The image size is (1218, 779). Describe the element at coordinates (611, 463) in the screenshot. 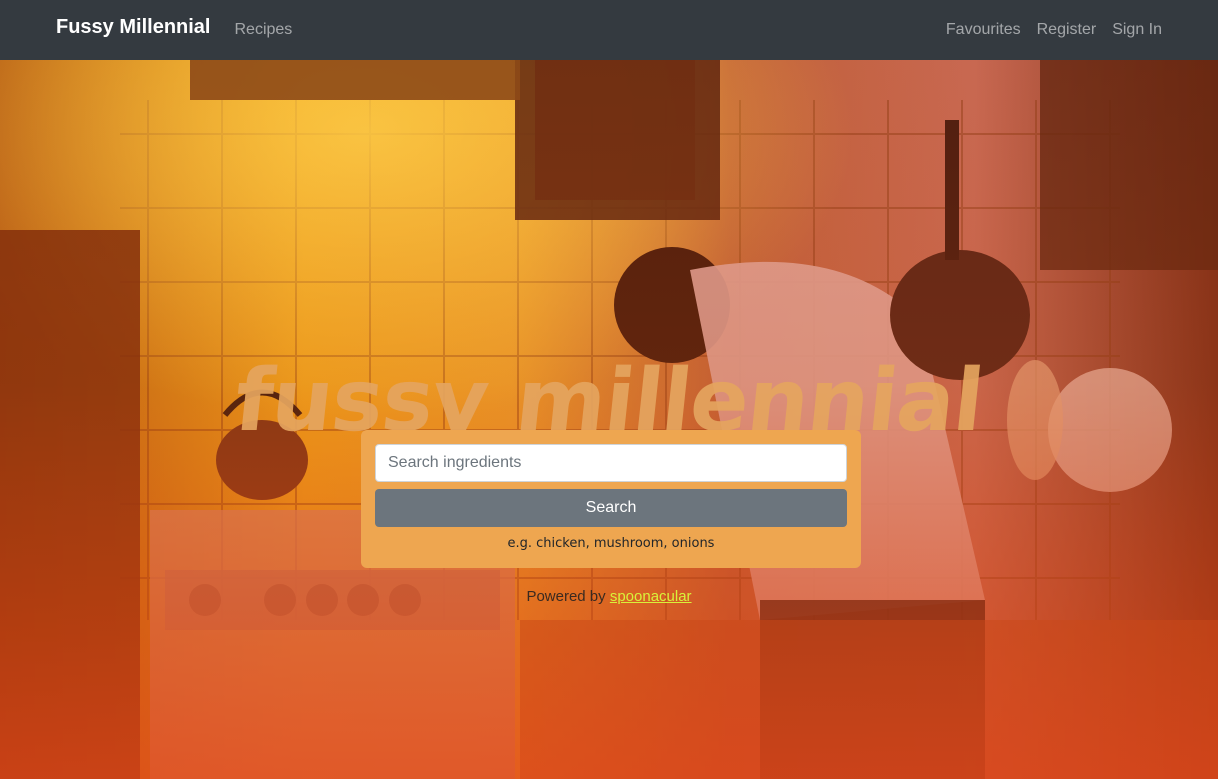

I see `search-ingredients-input` at that location.